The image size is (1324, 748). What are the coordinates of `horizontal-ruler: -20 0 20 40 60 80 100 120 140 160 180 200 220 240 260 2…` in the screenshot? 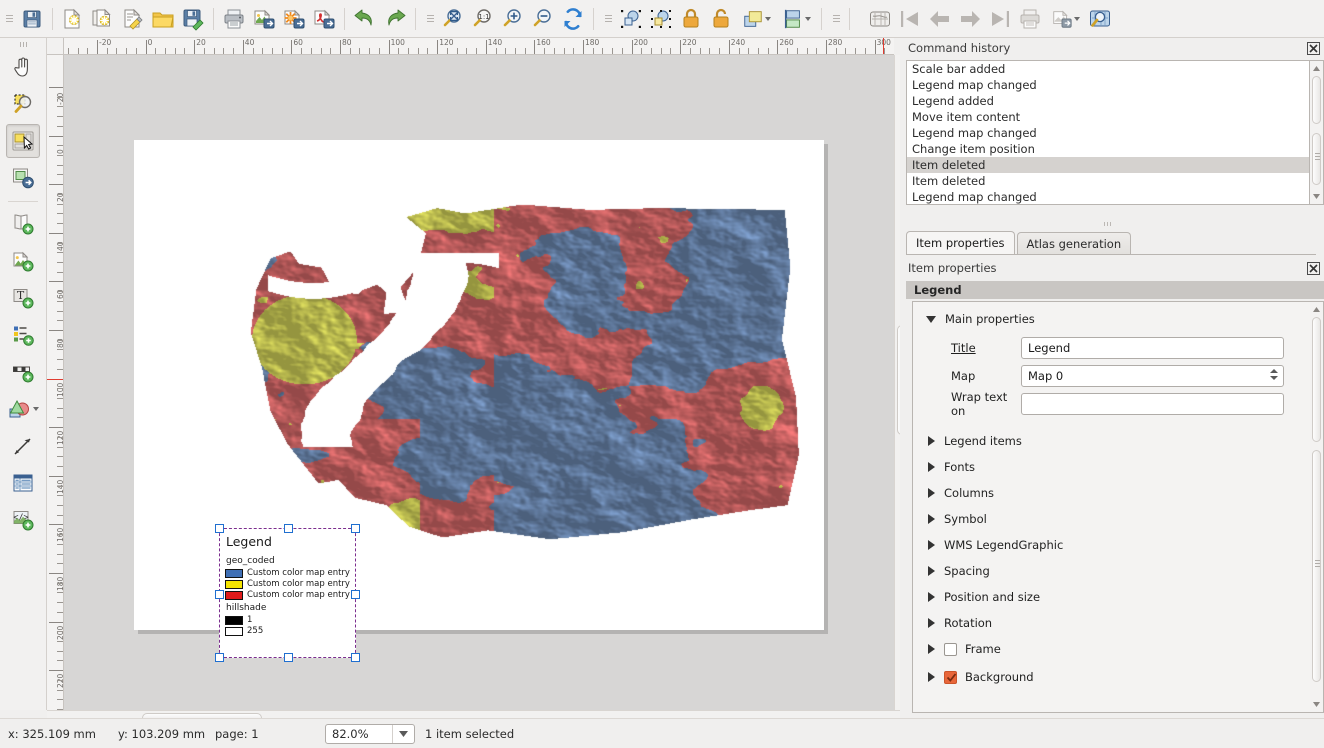 It's located at (479, 46).